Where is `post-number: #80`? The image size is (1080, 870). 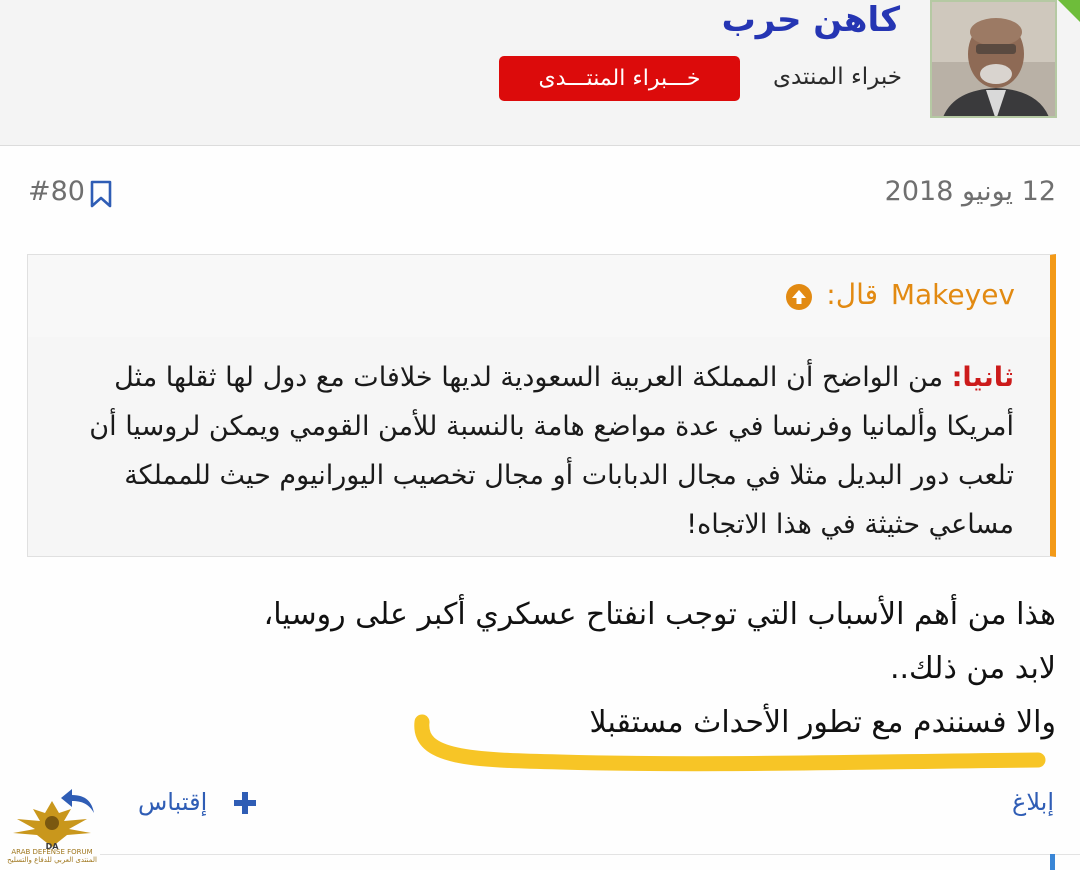 post-number: #80 is located at coordinates (56, 191).